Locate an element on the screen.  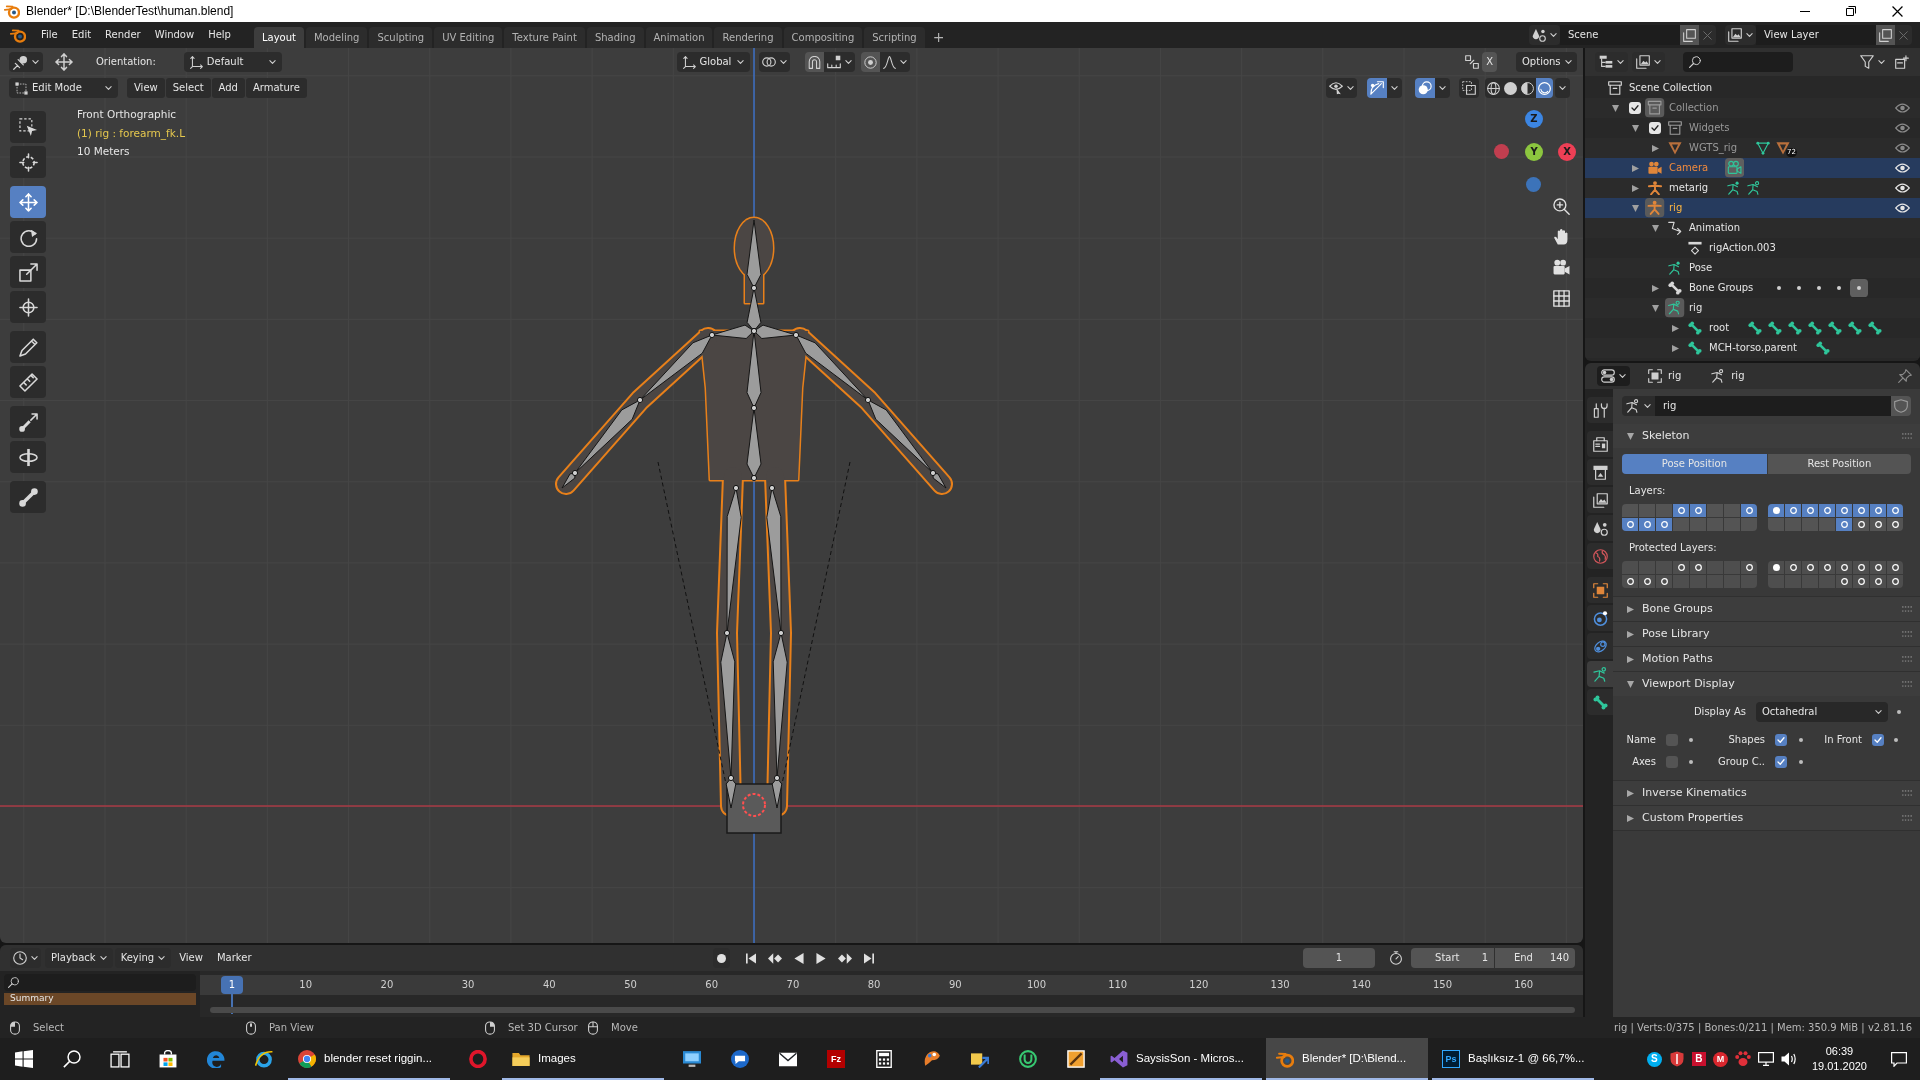
datablock-browse-button is located at coordinates (1638, 406).